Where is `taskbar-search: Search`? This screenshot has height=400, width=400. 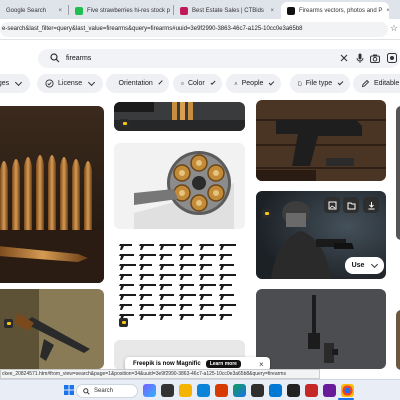 taskbar-search: Search is located at coordinates (107, 391).